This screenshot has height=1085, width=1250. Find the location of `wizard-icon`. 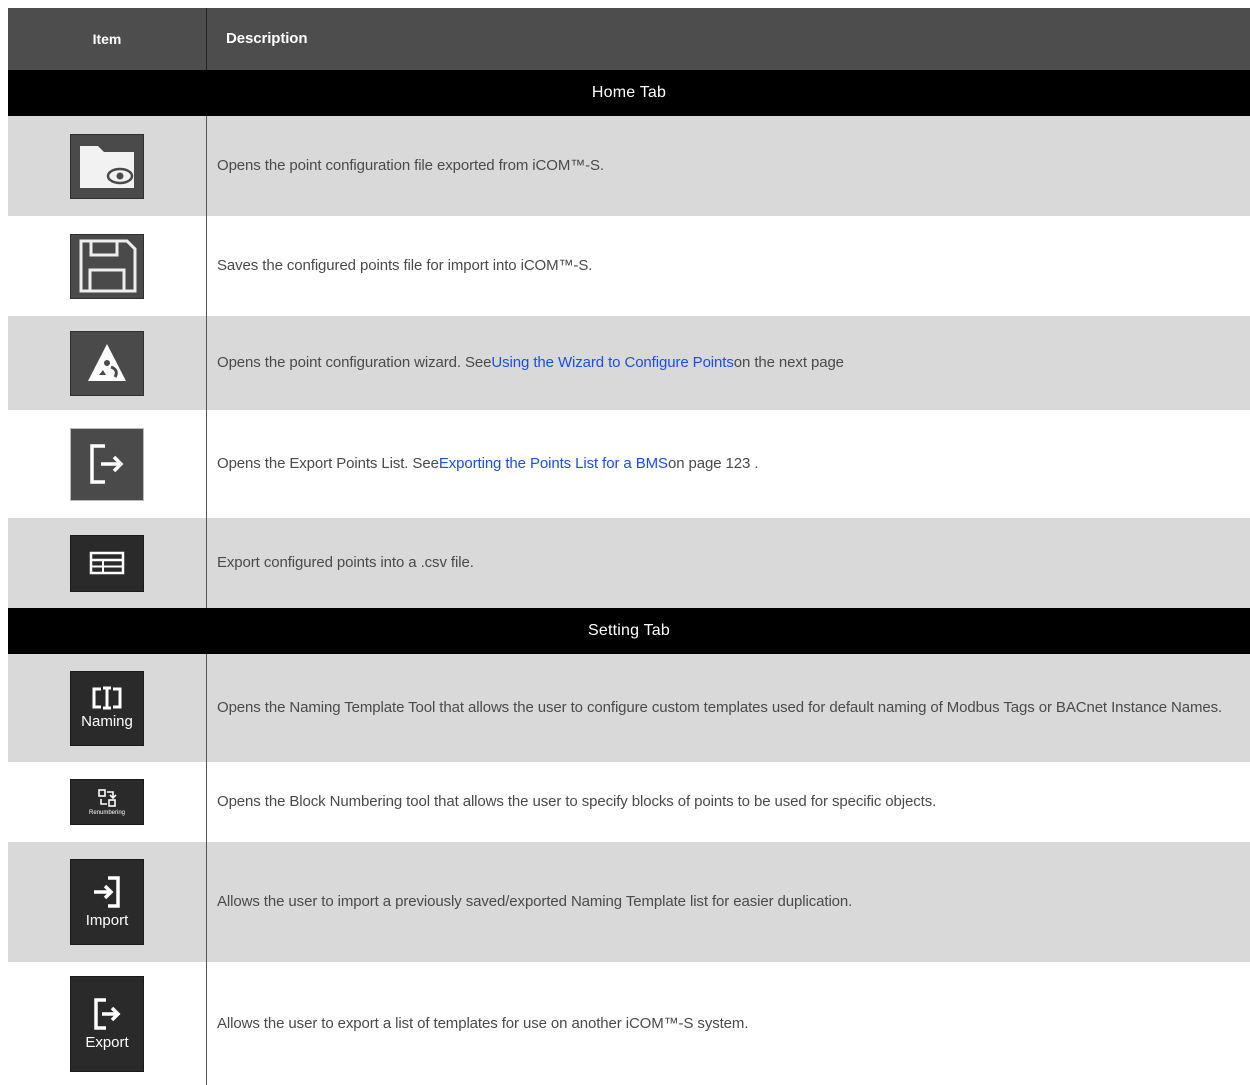

wizard-icon is located at coordinates (107, 363).